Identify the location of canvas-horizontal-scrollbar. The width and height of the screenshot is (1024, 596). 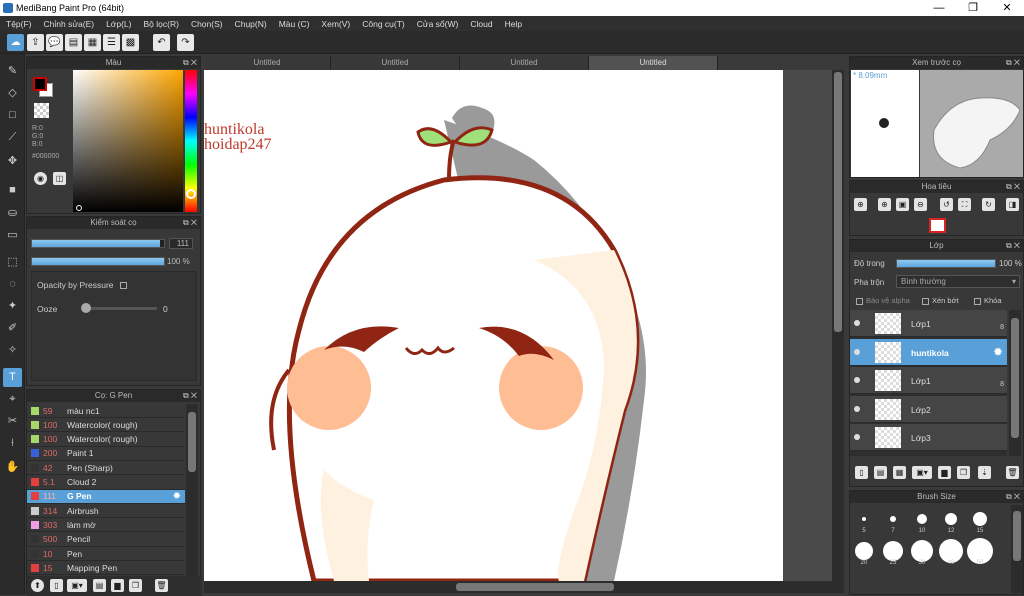
(524, 587).